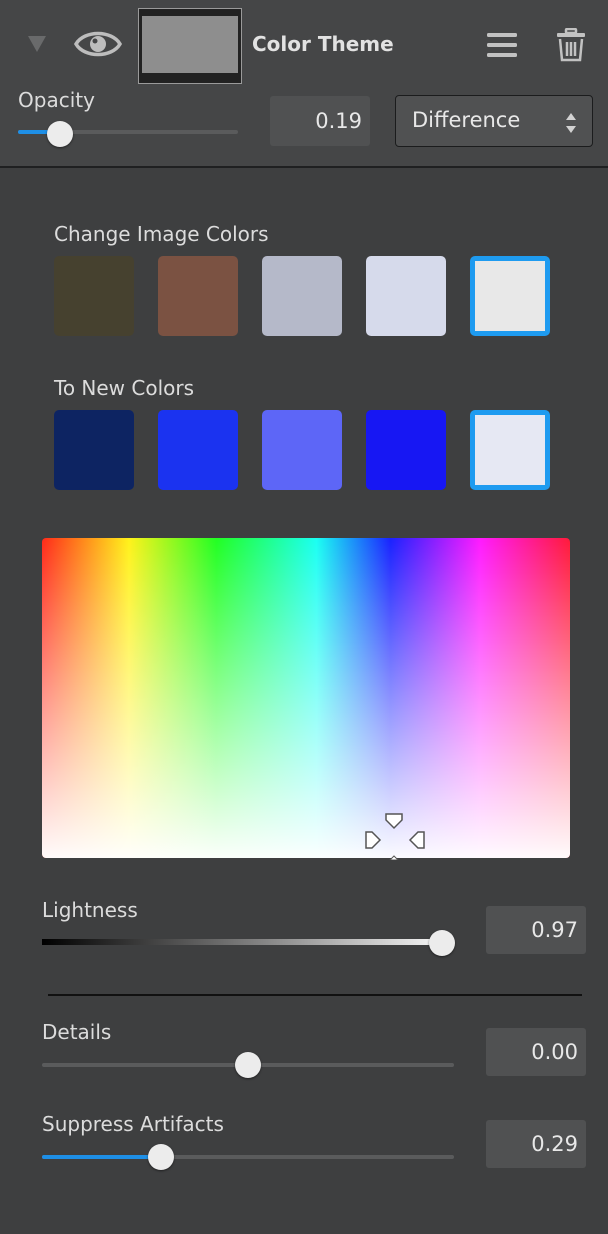 This screenshot has width=608, height=1234. Describe the element at coordinates (536, 1144) in the screenshot. I see `suppress-artifacts-value-input: 0.29` at that location.